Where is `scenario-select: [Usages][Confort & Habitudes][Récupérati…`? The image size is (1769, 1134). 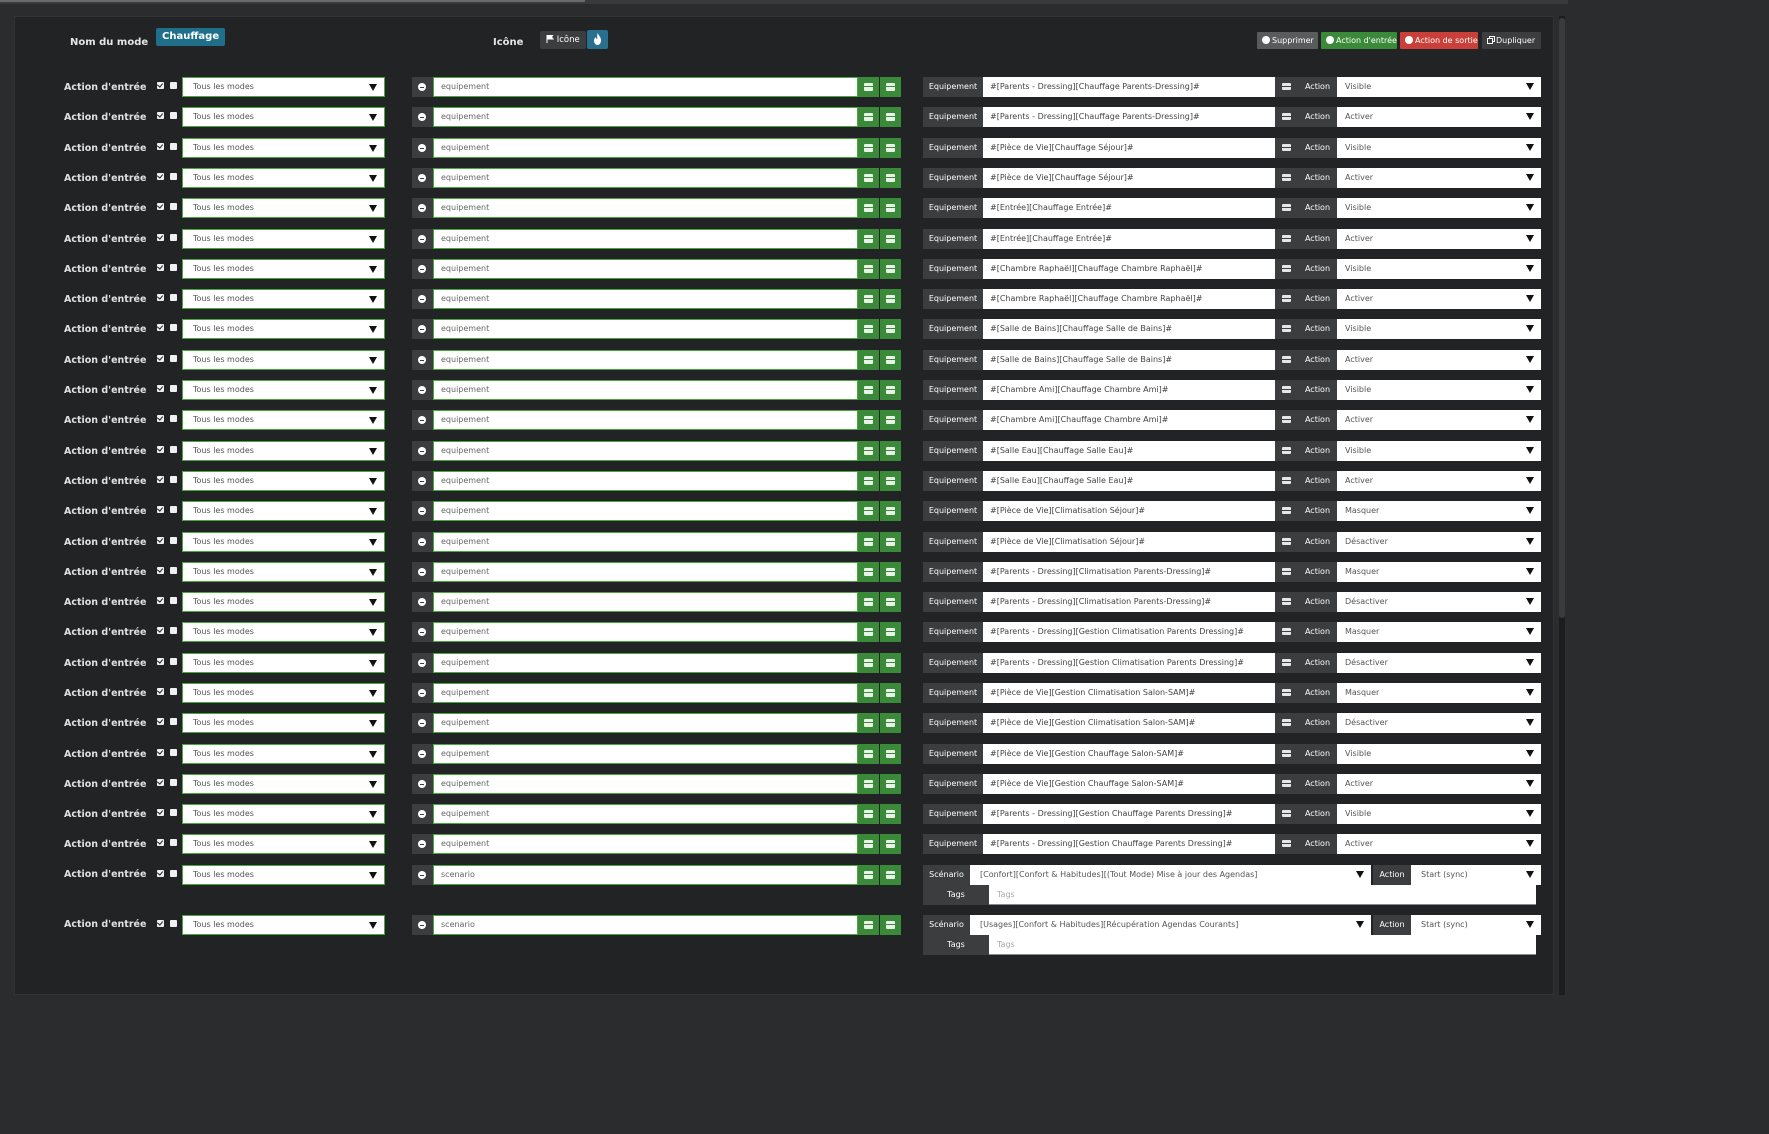 scenario-select: [Usages][Confort & Habitudes][Récupérati… is located at coordinates (1170, 925).